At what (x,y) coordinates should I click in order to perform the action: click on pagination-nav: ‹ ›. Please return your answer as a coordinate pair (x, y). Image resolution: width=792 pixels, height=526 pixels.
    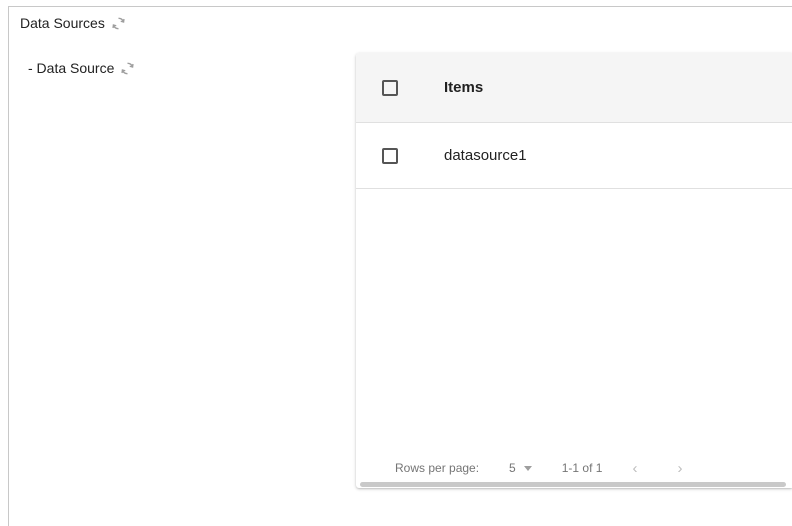
    Looking at the image, I should click on (657, 468).